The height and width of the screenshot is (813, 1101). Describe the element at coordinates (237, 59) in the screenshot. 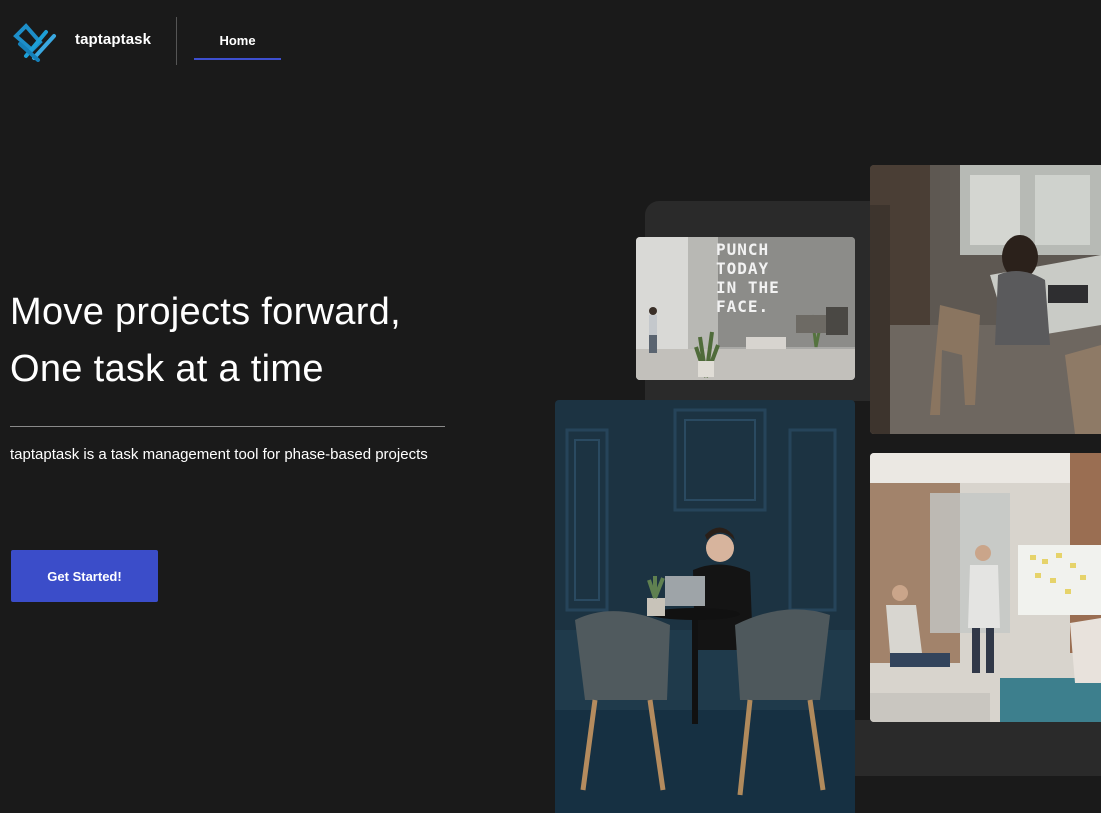

I see `active-tab-indicator` at that location.